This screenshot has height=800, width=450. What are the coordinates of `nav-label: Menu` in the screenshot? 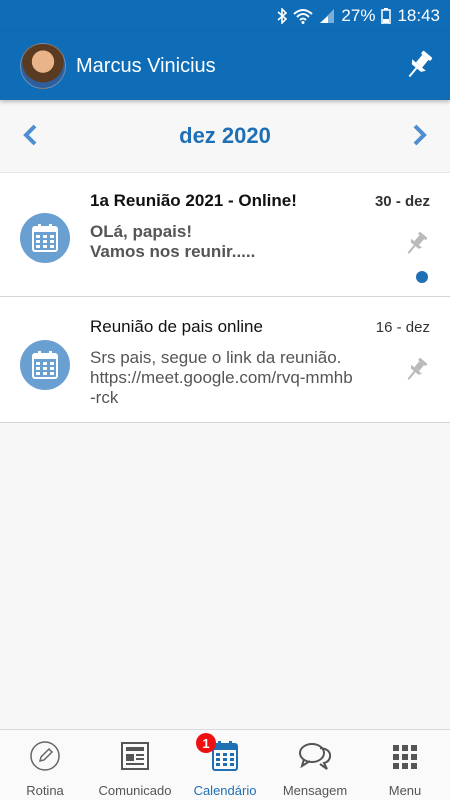 It's located at (405, 790).